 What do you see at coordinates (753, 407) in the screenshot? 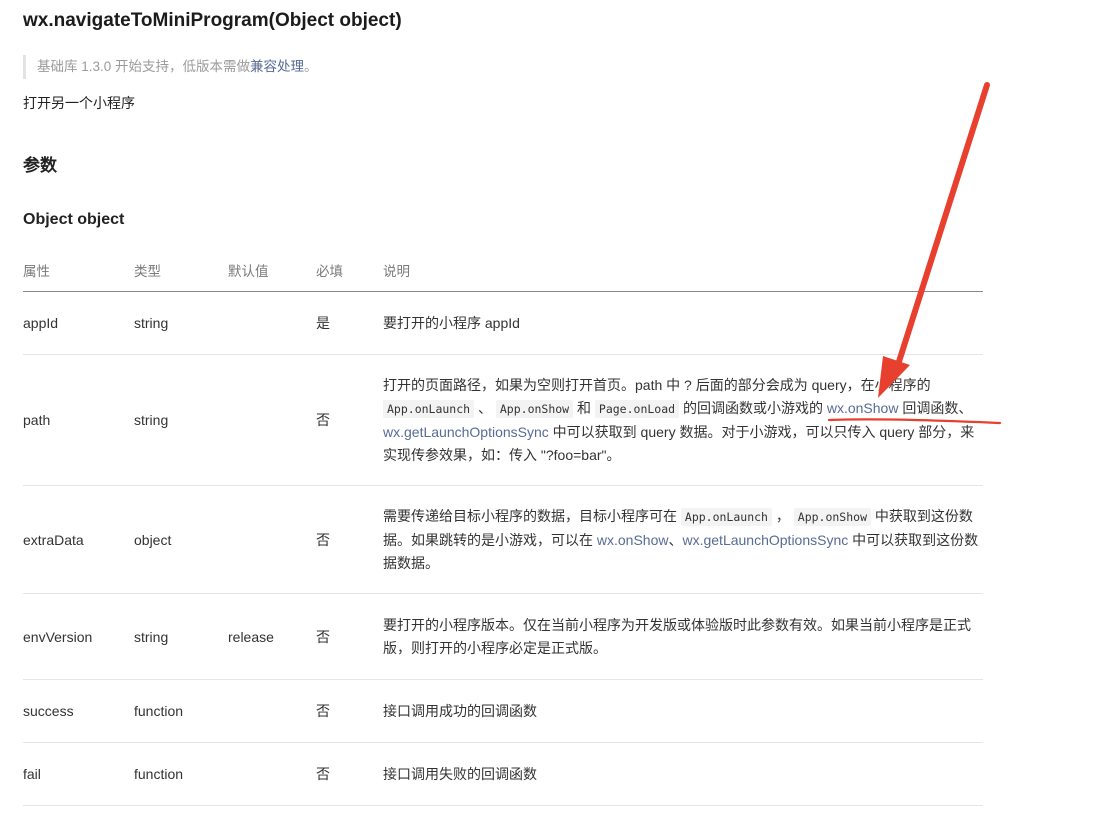
I see `description-text: 的回调函数或小游戏的` at bounding box center [753, 407].